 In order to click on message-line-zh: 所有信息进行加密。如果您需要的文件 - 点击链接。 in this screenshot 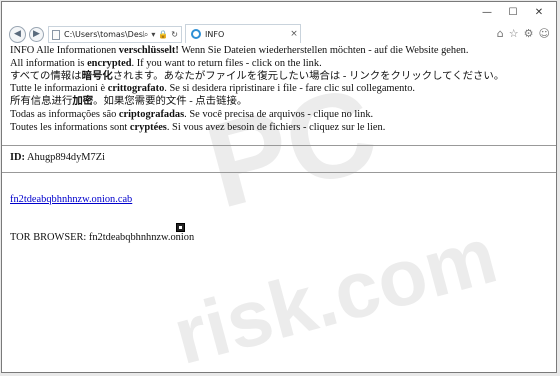, I will do `click(129, 102)`.